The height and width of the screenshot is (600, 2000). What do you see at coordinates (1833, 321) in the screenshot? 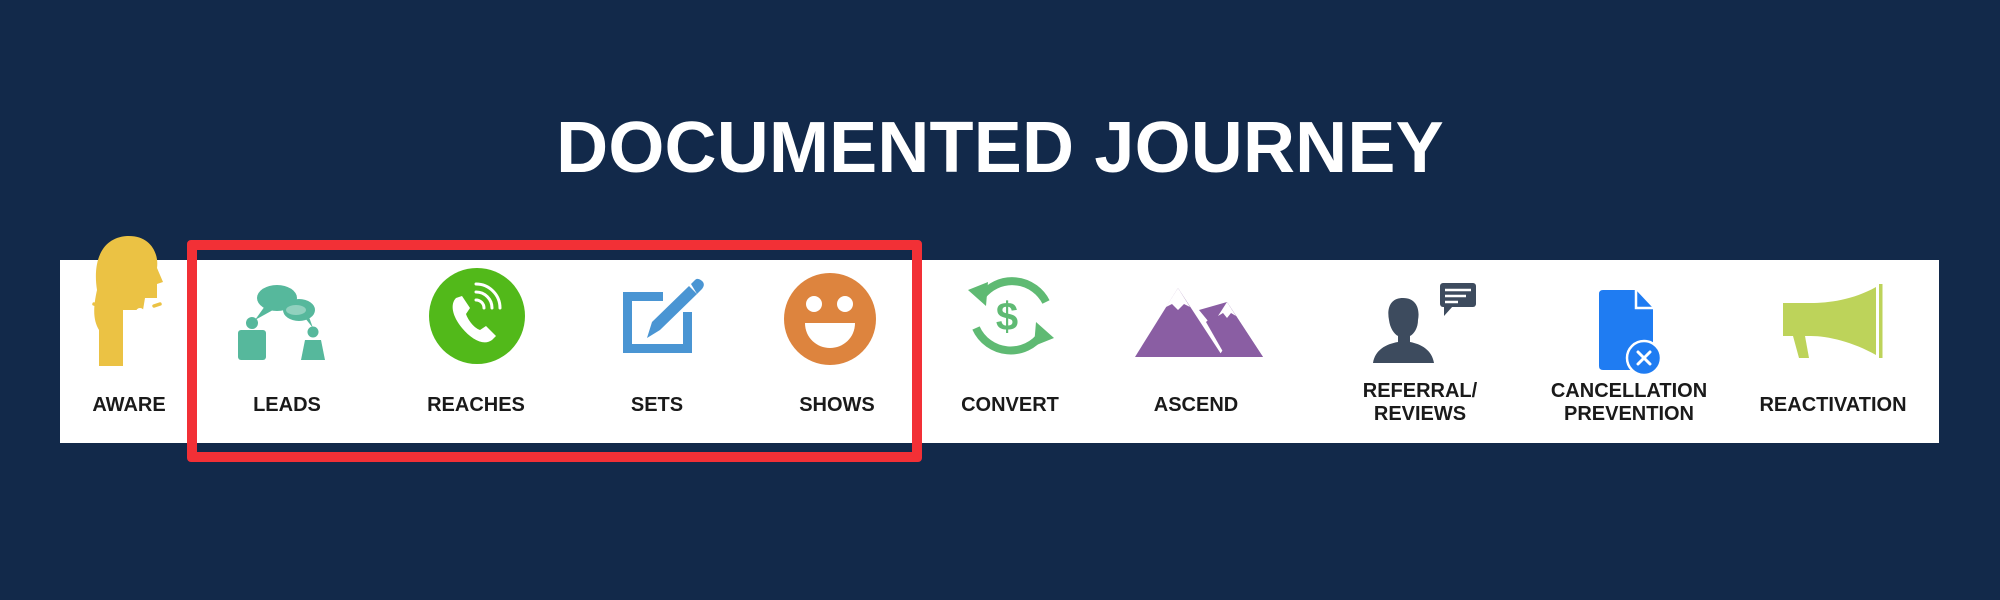
I see `megaphone-icon` at bounding box center [1833, 321].